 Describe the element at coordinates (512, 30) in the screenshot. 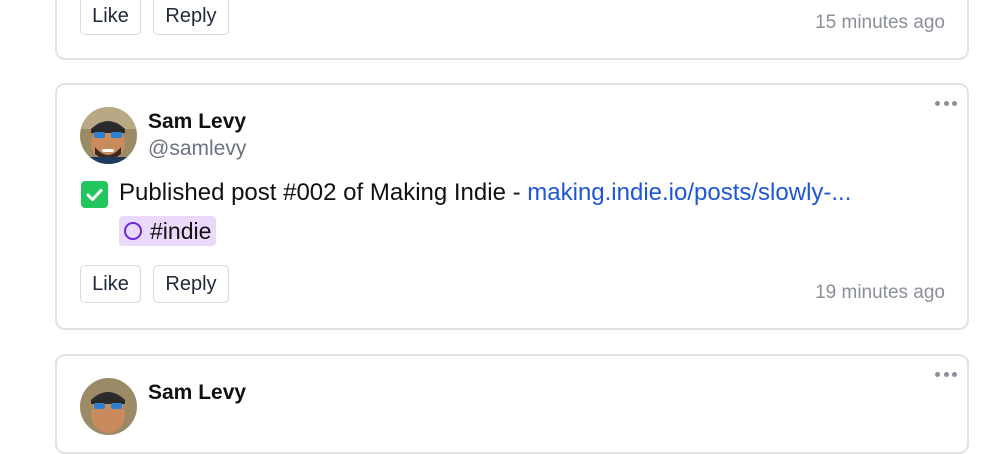

I see `post-card: Like Reply 15 minutes ago` at that location.